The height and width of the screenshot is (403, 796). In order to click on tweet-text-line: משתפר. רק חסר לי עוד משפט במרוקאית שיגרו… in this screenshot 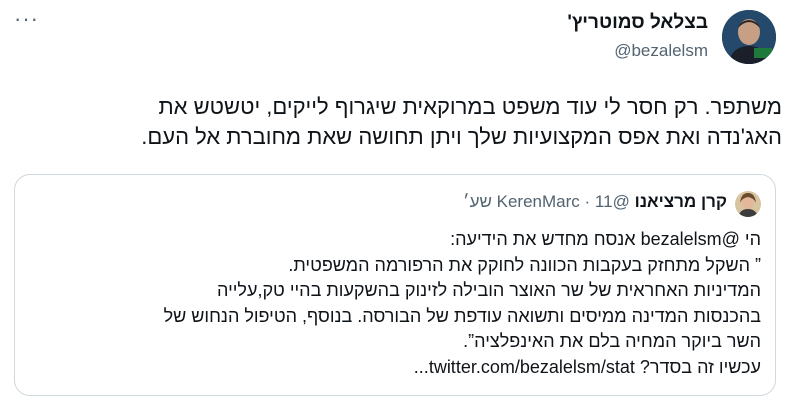, I will do `click(470, 106)`.